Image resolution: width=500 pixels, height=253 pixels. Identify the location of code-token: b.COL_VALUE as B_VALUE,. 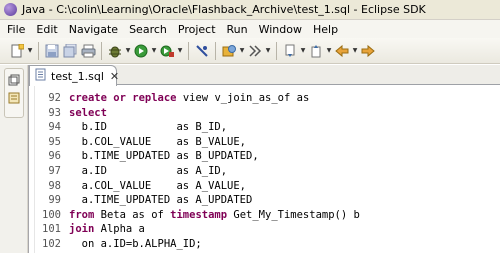
(158, 141).